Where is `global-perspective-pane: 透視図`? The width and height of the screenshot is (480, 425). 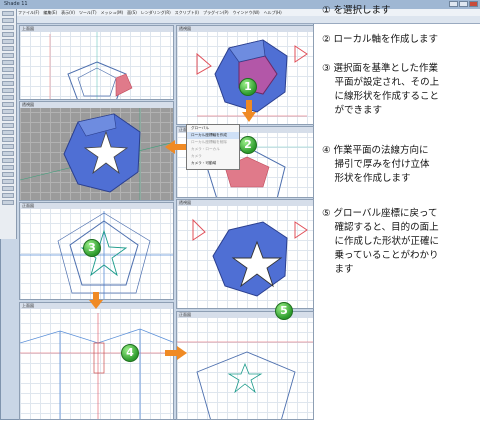 global-perspective-pane: 透視図 is located at coordinates (245, 254).